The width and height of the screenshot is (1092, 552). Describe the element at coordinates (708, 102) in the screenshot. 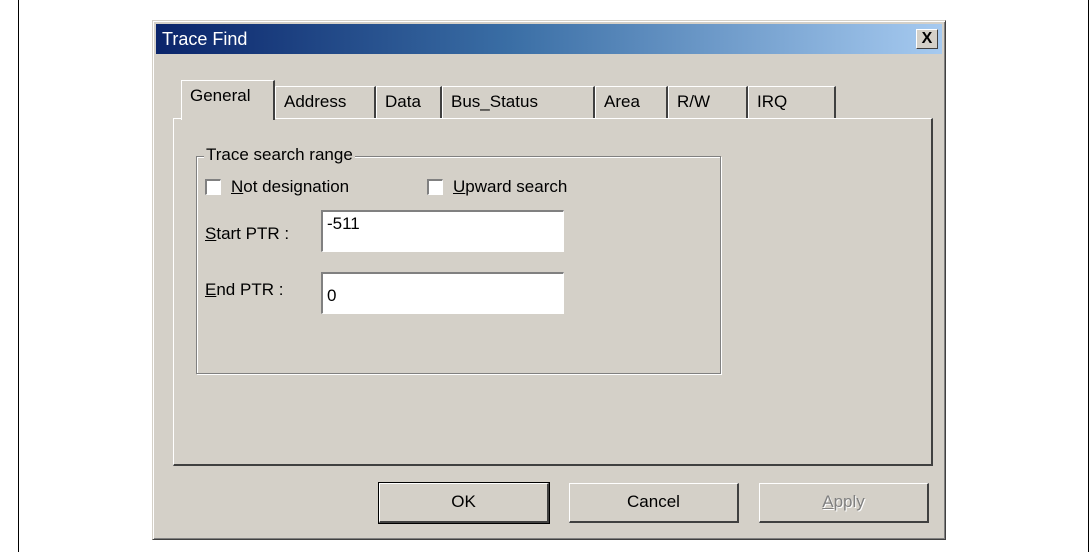

I see `tab-rw: R/W` at that location.